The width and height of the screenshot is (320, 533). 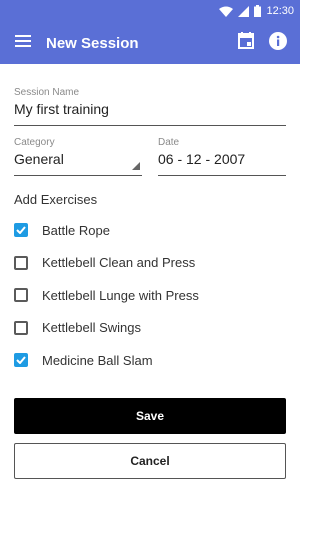 I want to click on save-button: Save, so click(x=150, y=416).